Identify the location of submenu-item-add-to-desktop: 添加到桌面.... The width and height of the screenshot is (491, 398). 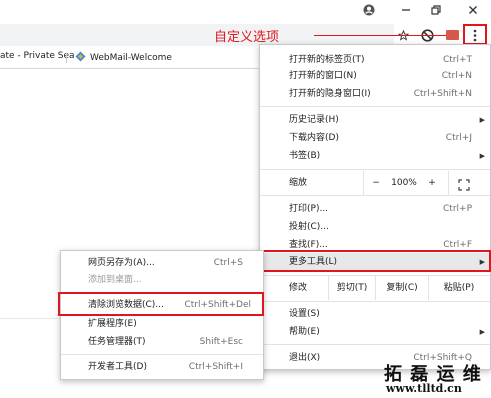
(115, 280).